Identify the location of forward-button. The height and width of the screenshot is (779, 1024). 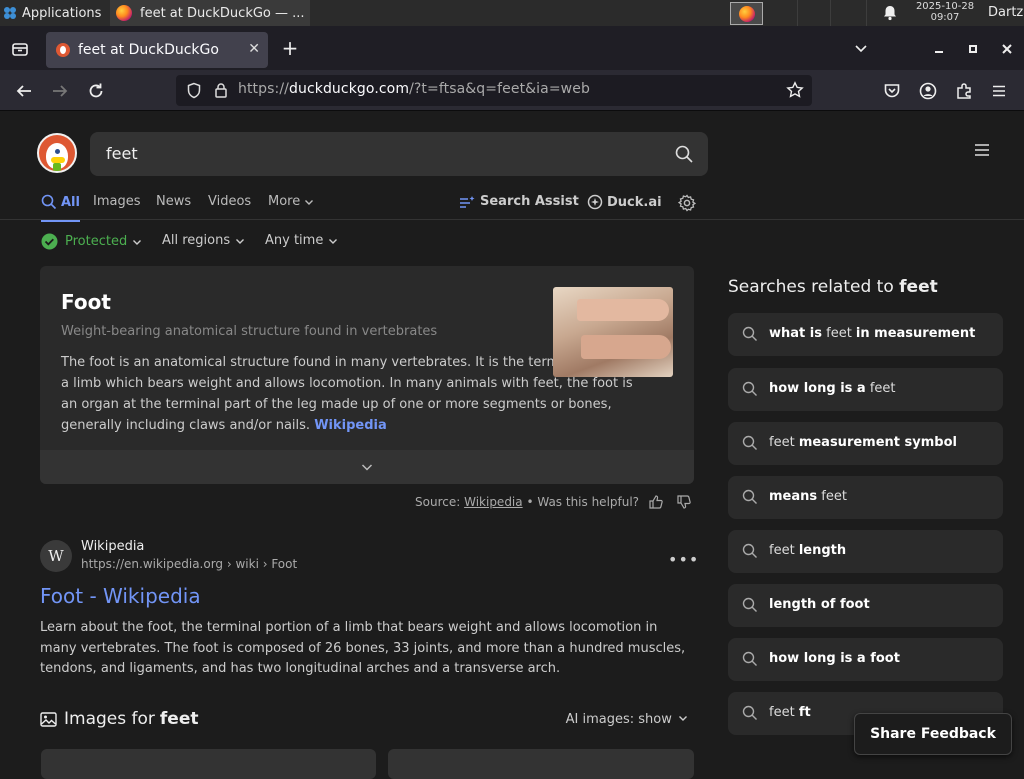
(60, 91).